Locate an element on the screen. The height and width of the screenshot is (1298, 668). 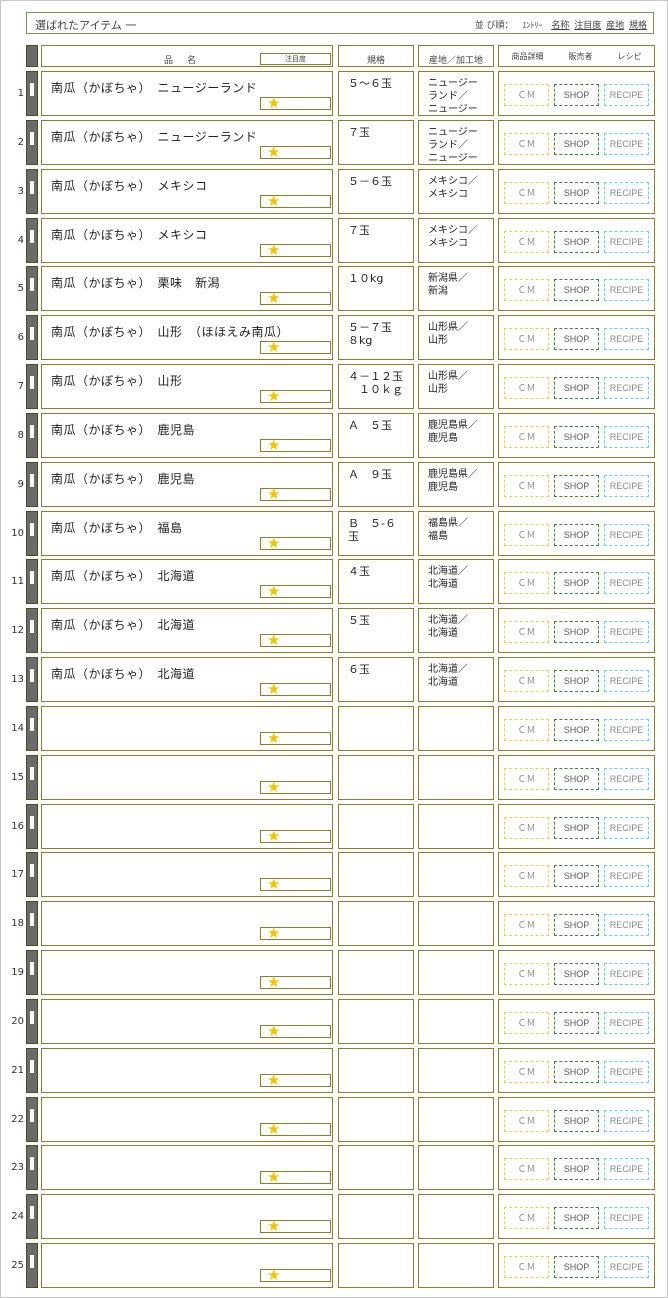
sort-by-spec-link: 規格 is located at coordinates (638, 26).